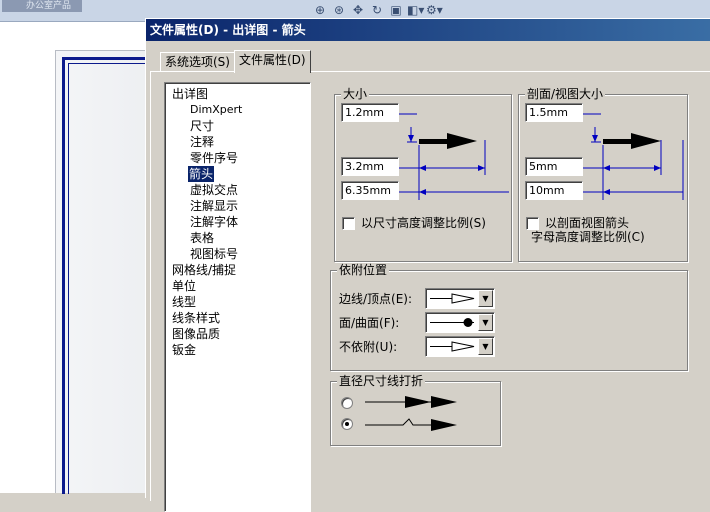  I want to click on tree-item-line-style: 线条样式, so click(196, 318).